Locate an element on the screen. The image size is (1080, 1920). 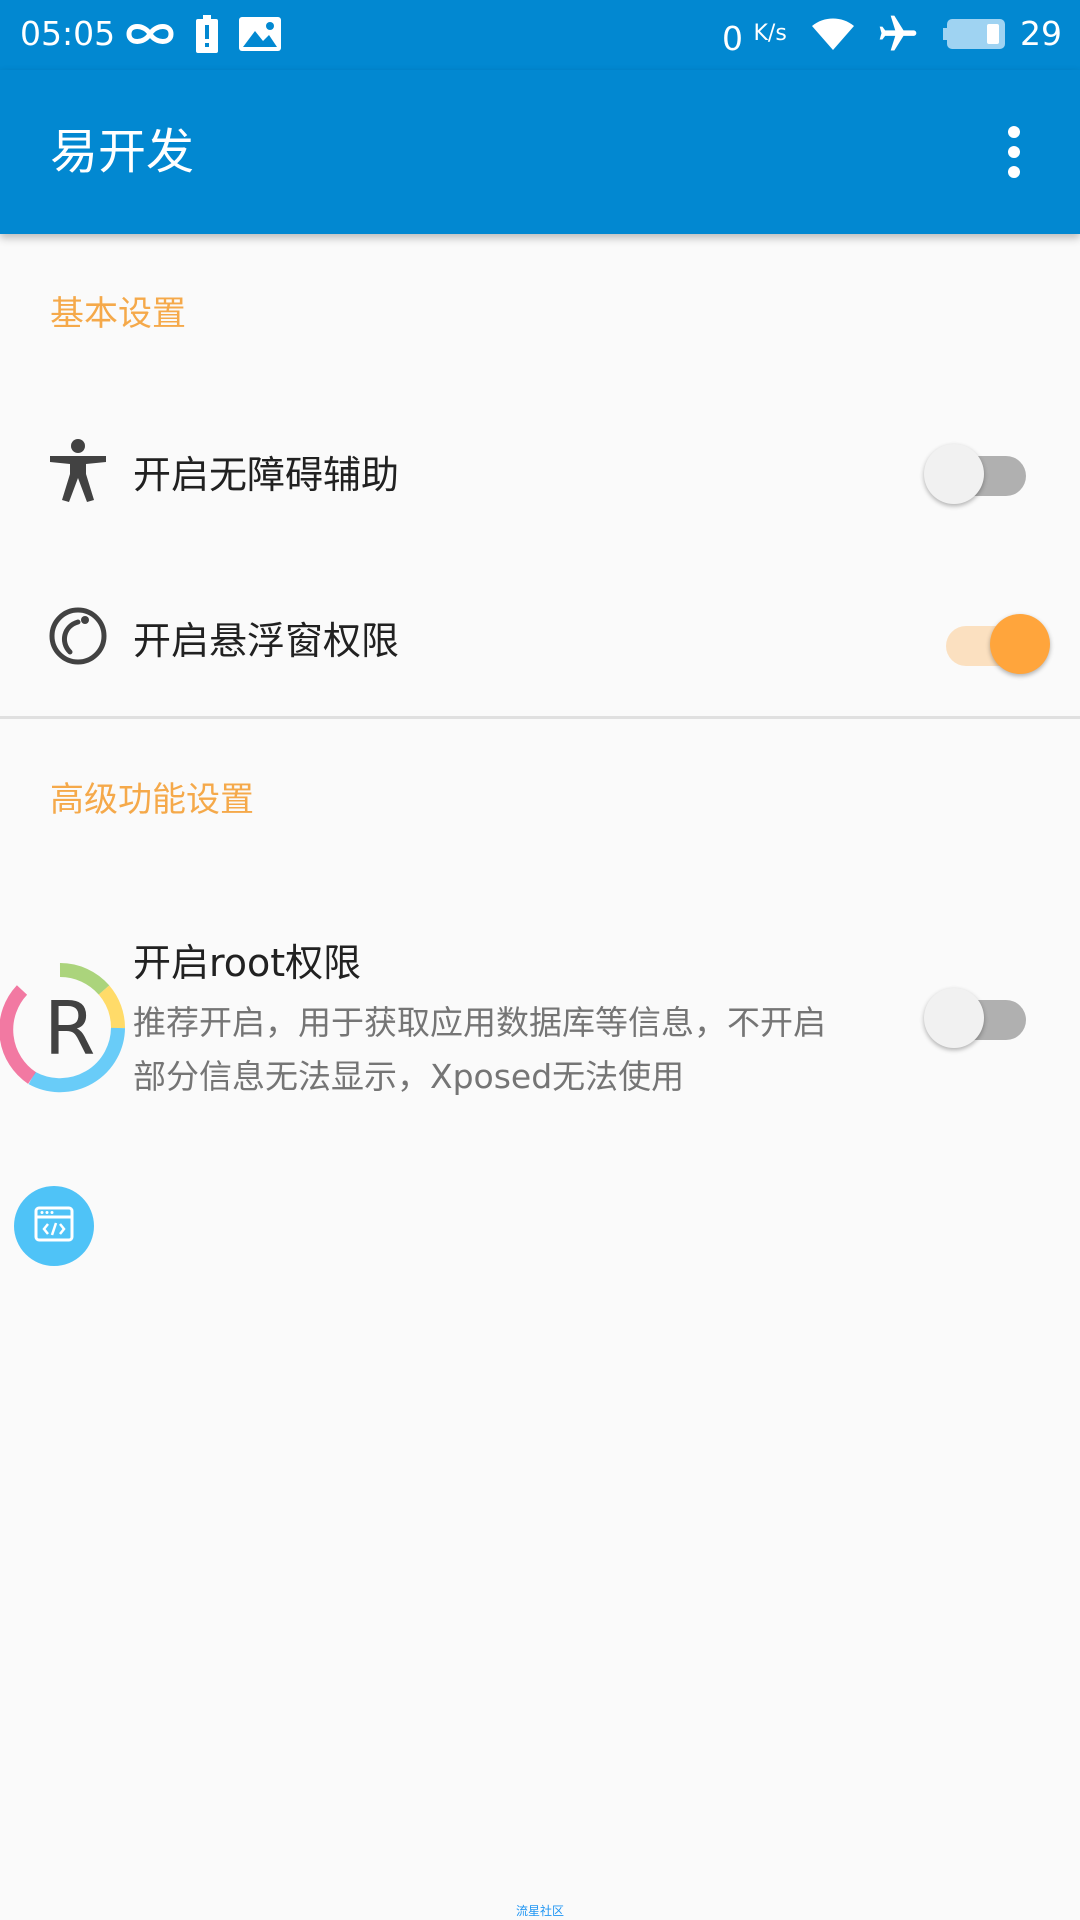
battery-icon is located at coordinates (975, 34).